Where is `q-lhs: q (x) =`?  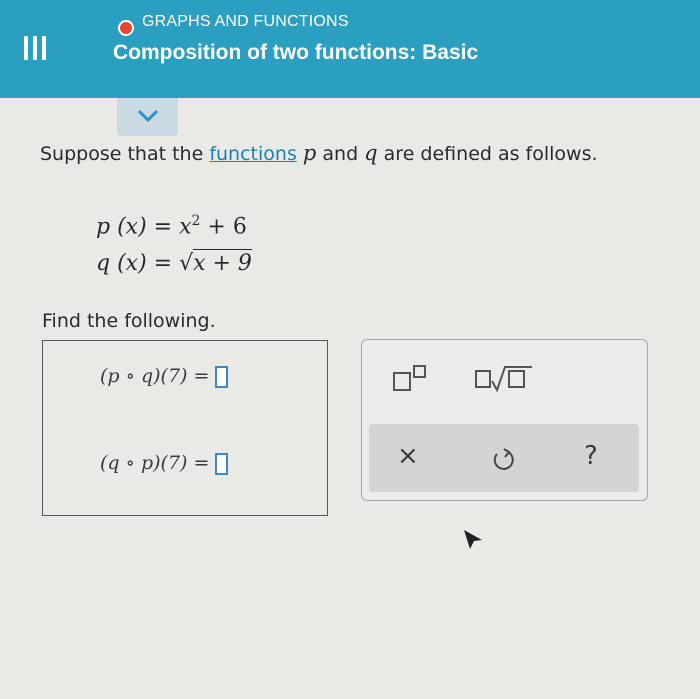 q-lhs: q (x) = is located at coordinates (138, 263).